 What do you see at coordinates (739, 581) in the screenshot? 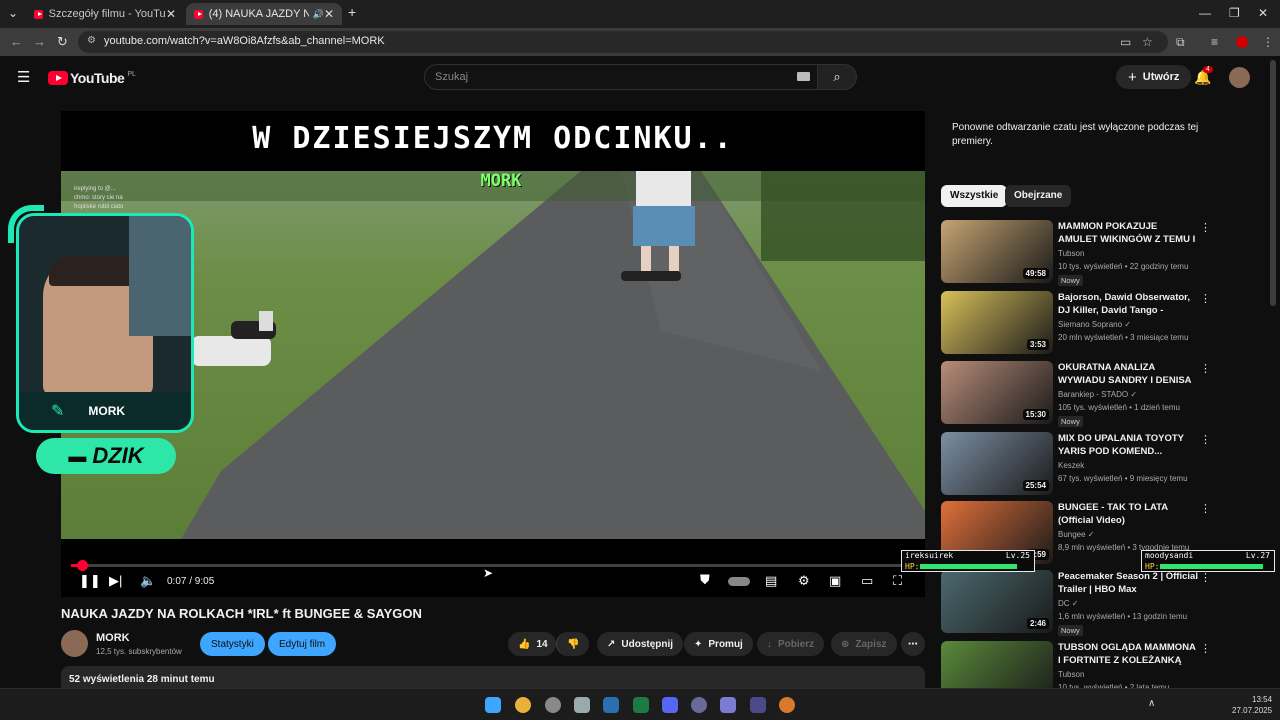
I see `autoplay-toggle` at bounding box center [739, 581].